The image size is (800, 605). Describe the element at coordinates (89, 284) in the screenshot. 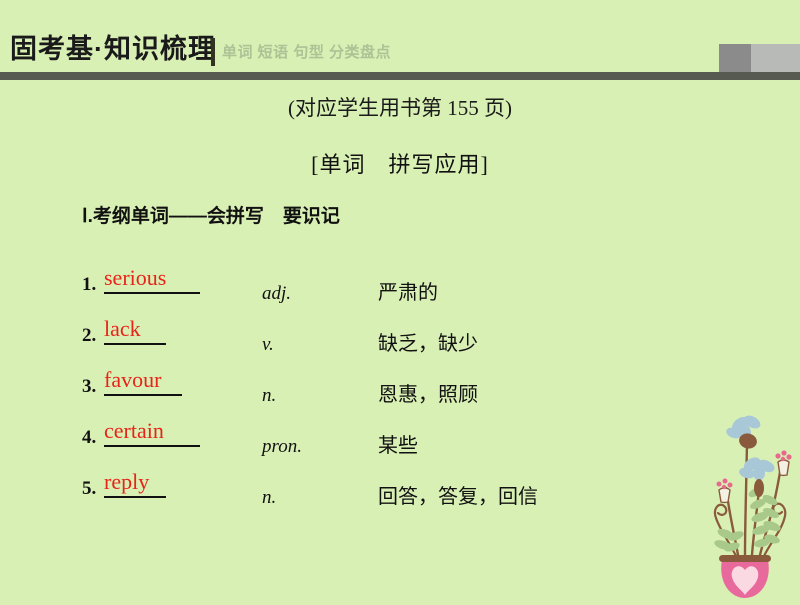

I see `row-index: 1.` at that location.